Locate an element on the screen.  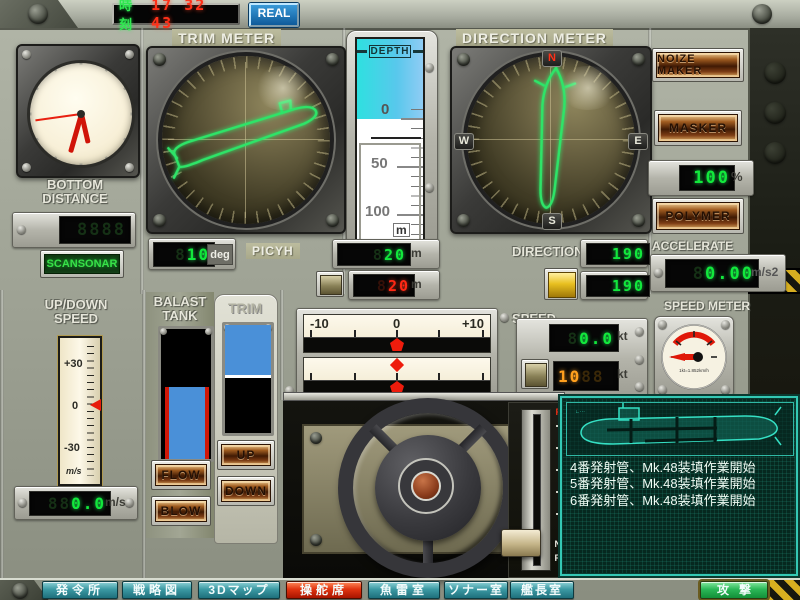
updown-line2: SPEED is located at coordinates (76, 319).